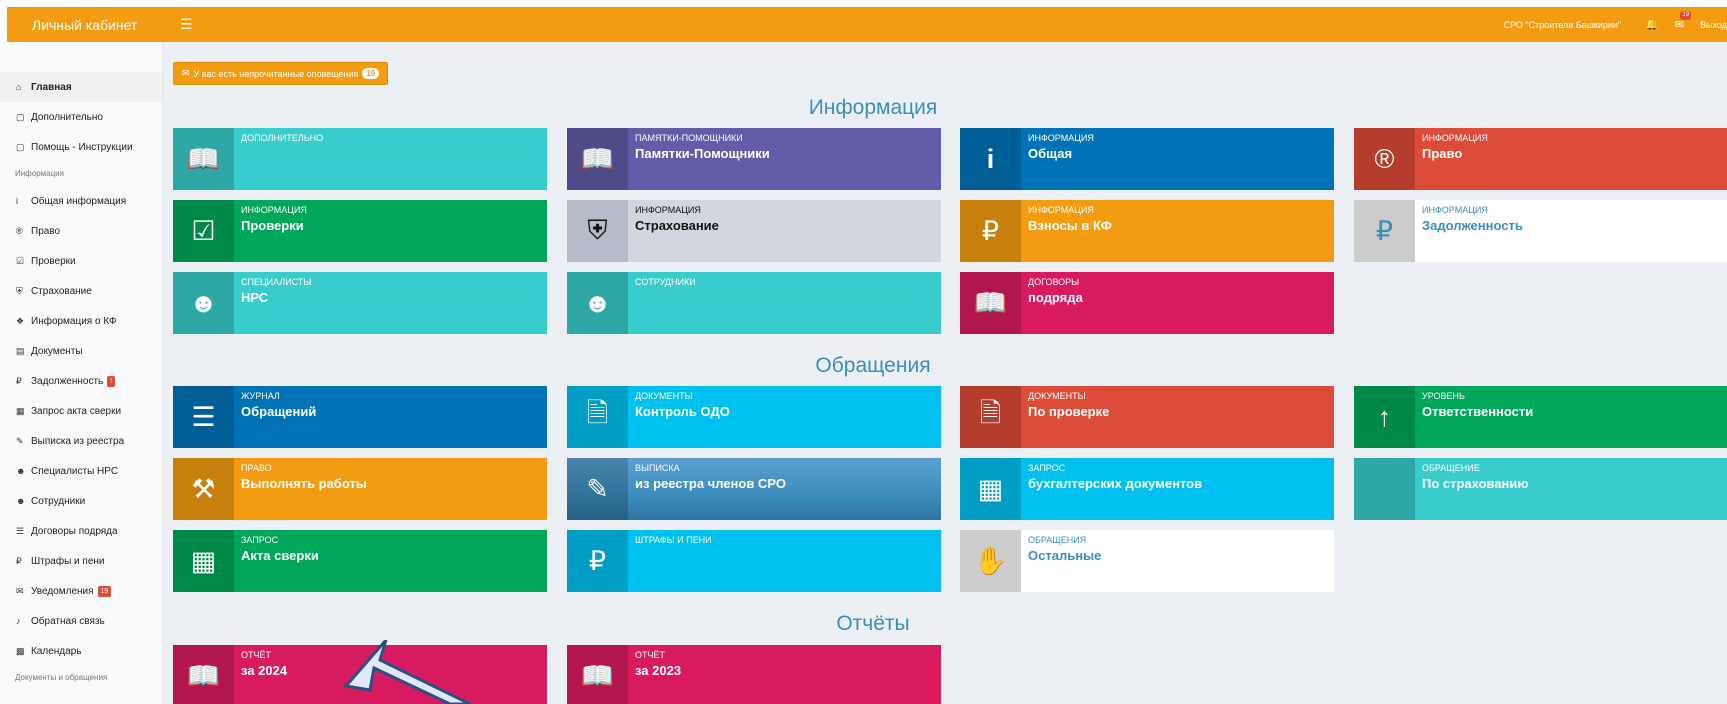  What do you see at coordinates (754, 231) in the screenshot?
I see `tile-insurance: ⛨ ИНФОРМАЦИЯ Страхование` at bounding box center [754, 231].